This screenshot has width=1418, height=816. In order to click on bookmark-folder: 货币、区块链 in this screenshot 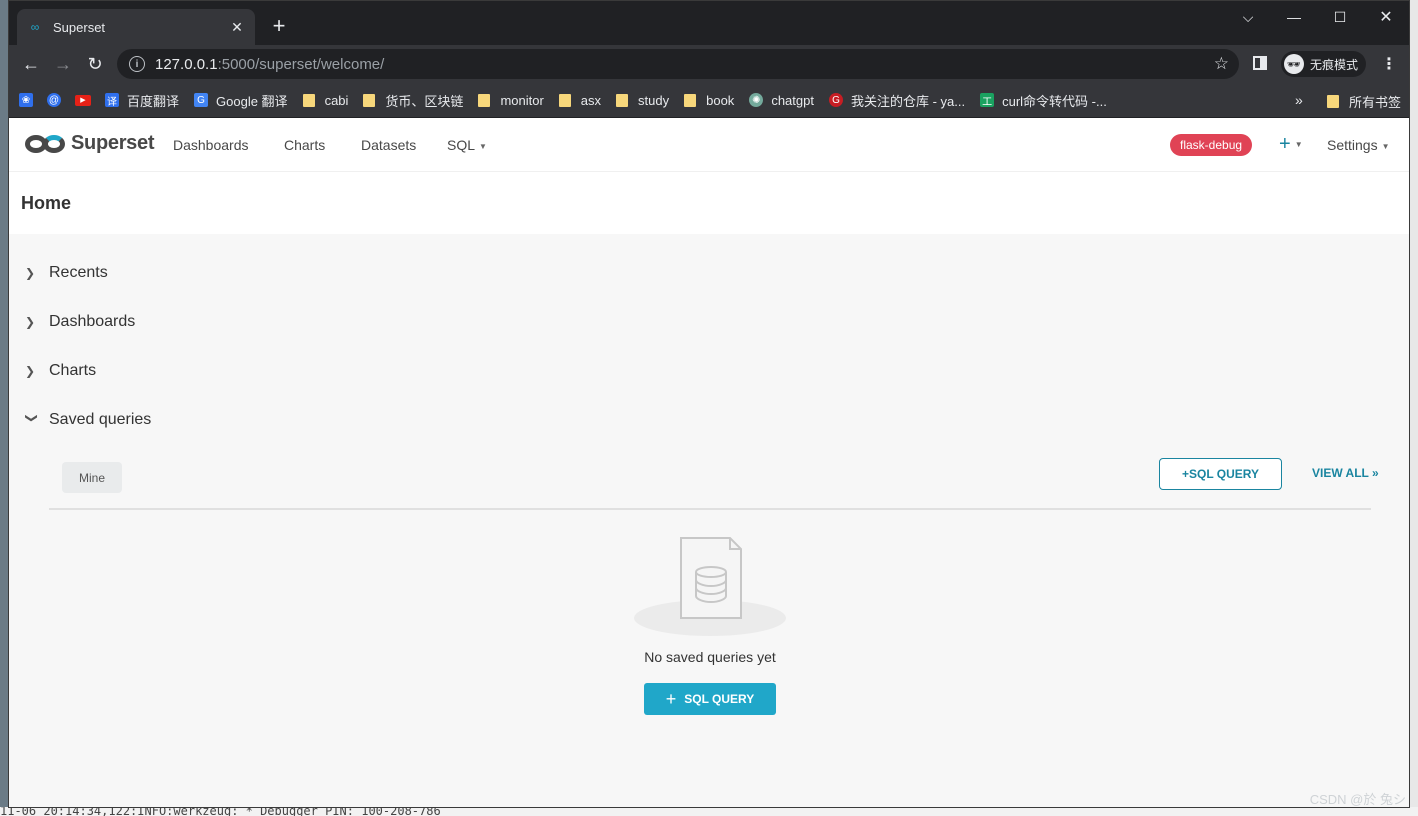, I will do `click(413, 100)`.